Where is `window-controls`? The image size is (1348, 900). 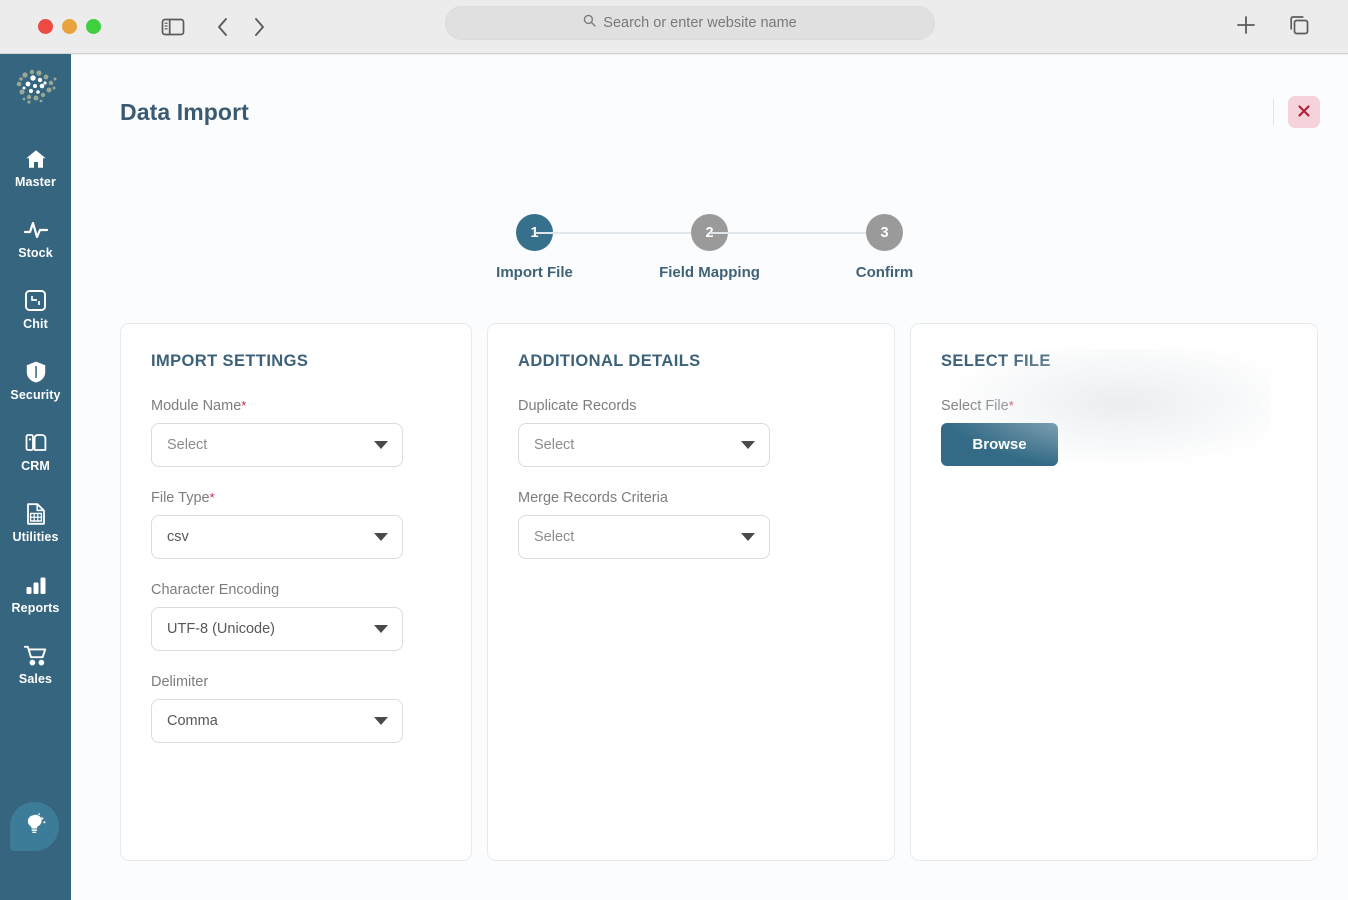 window-controls is located at coordinates (69, 26).